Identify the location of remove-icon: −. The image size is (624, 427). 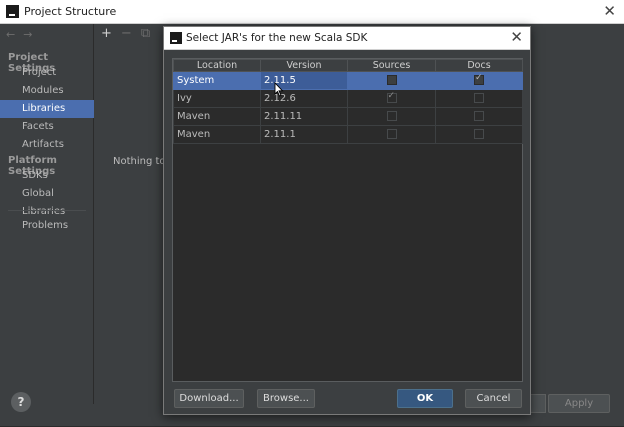
(126, 33).